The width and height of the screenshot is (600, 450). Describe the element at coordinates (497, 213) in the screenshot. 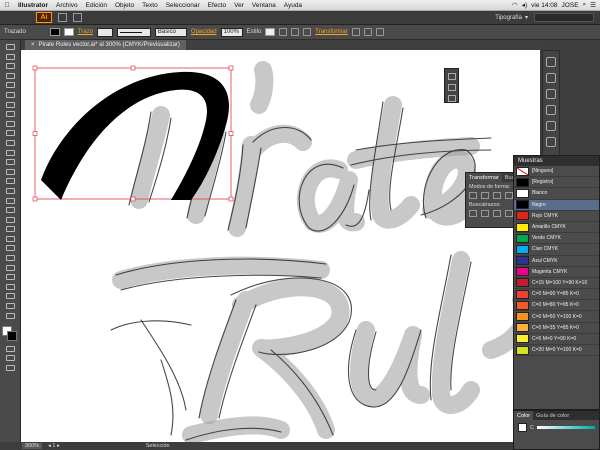

I see `merge-button` at that location.